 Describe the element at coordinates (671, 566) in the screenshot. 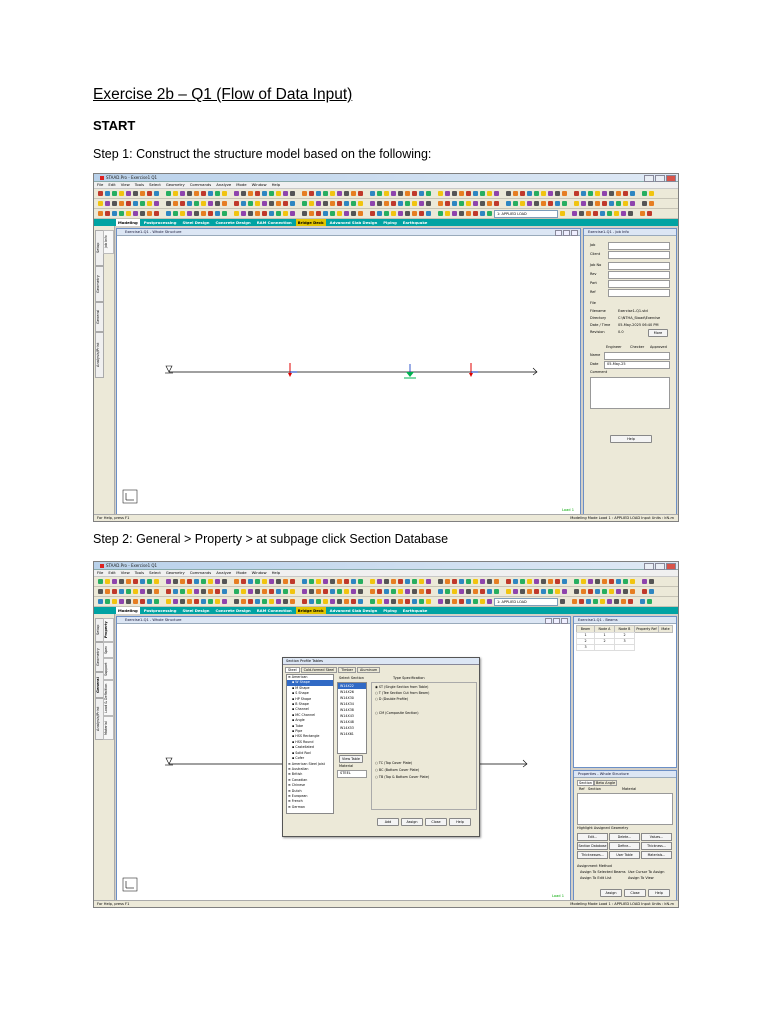

I see `close-button` at that location.